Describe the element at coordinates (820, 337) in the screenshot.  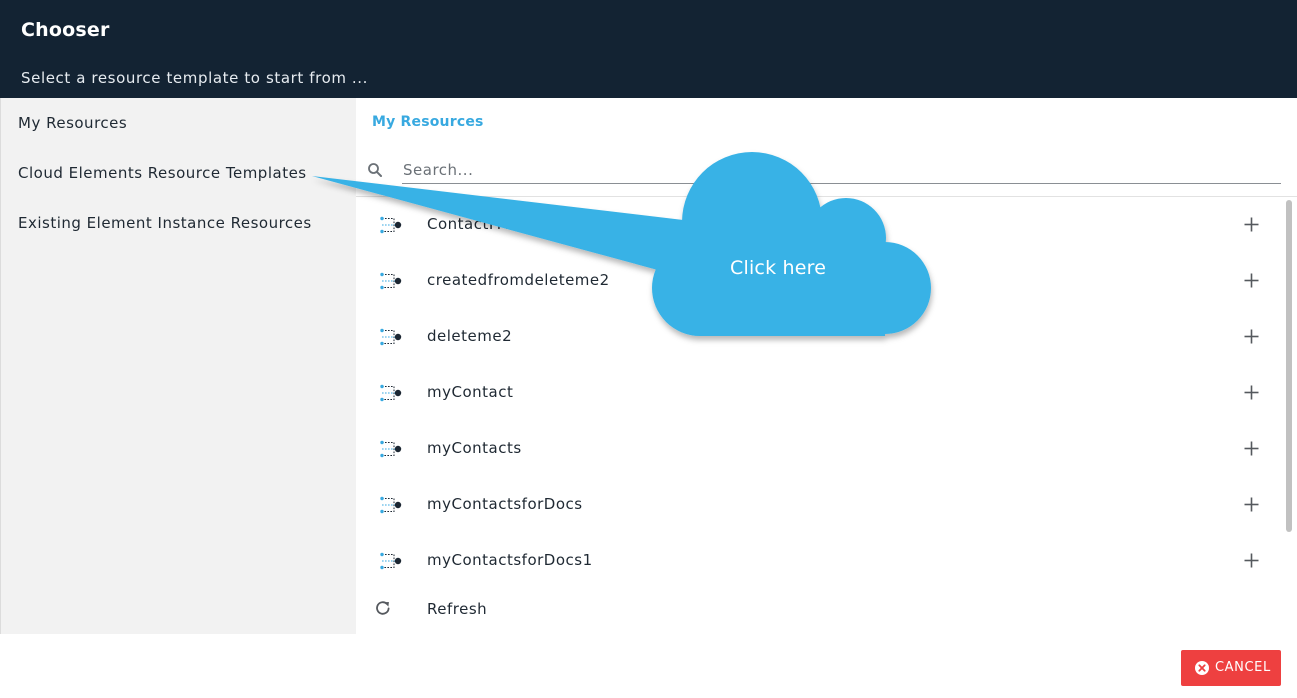
I see `resource-row-deleteme2: deleteme2` at that location.